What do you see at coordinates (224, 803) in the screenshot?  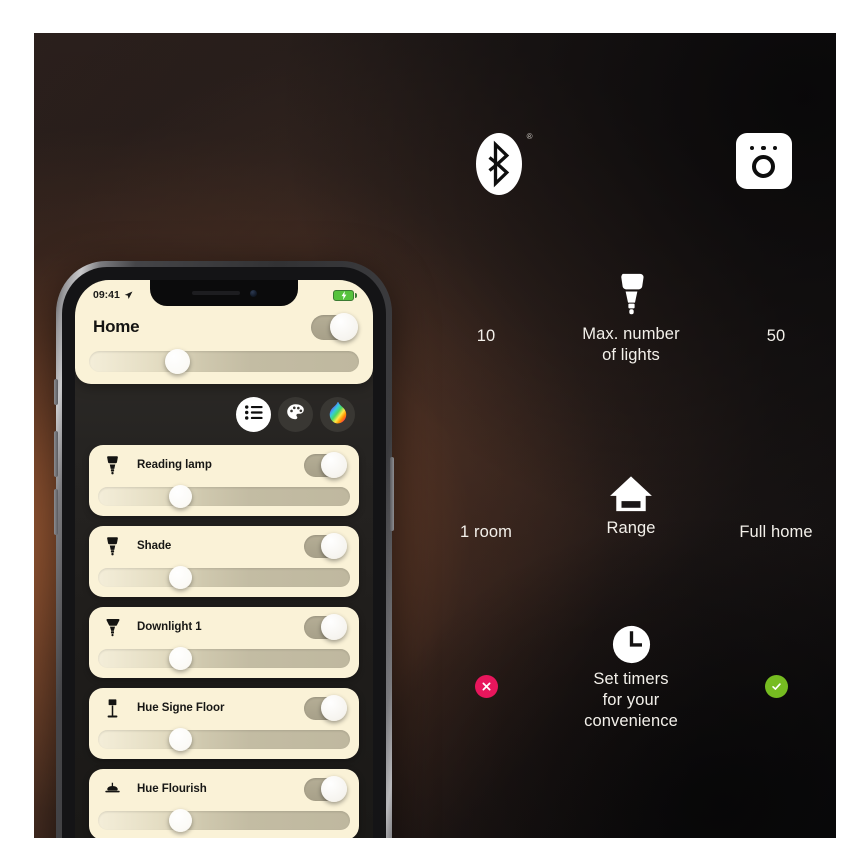 I see `table-row: Hue Flourish` at bounding box center [224, 803].